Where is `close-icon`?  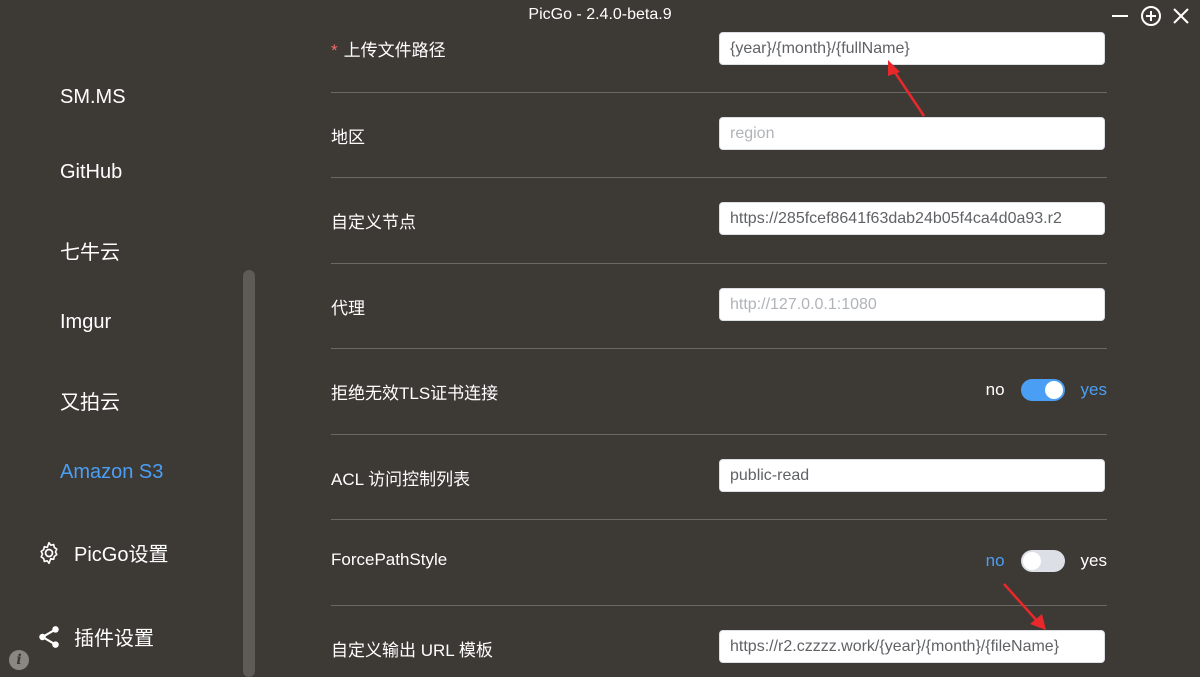
close-icon is located at coordinates (1181, 16).